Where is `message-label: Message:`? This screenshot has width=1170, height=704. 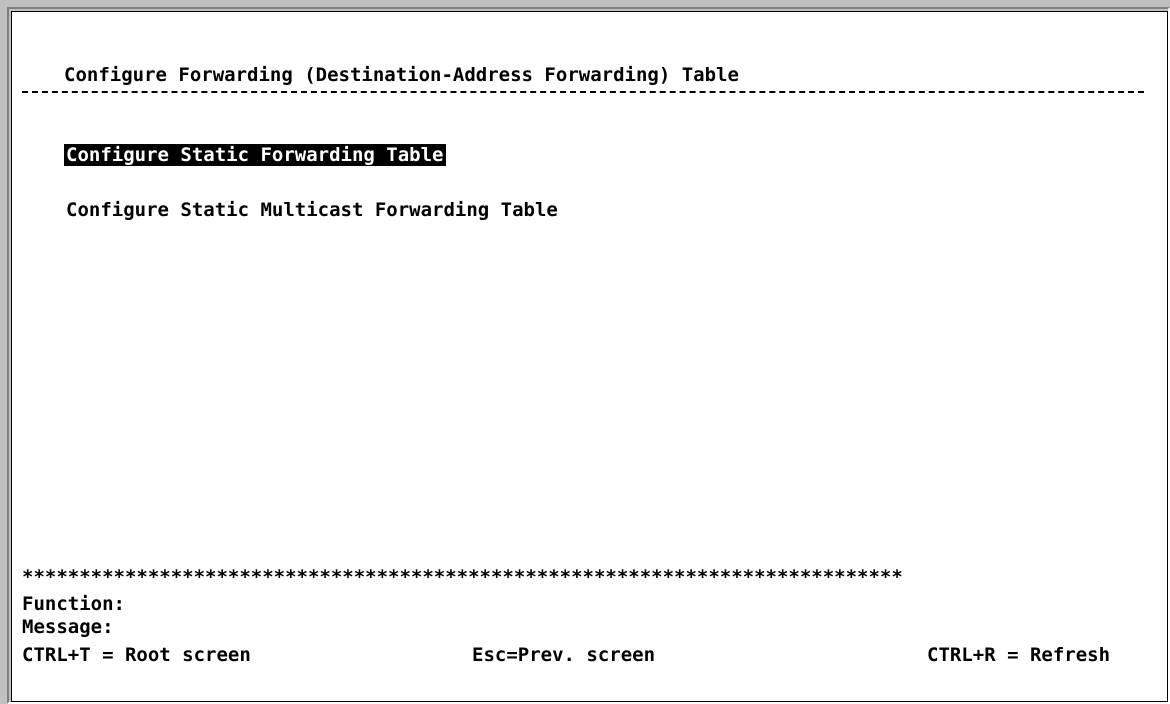
message-label: Message: is located at coordinates (68, 627).